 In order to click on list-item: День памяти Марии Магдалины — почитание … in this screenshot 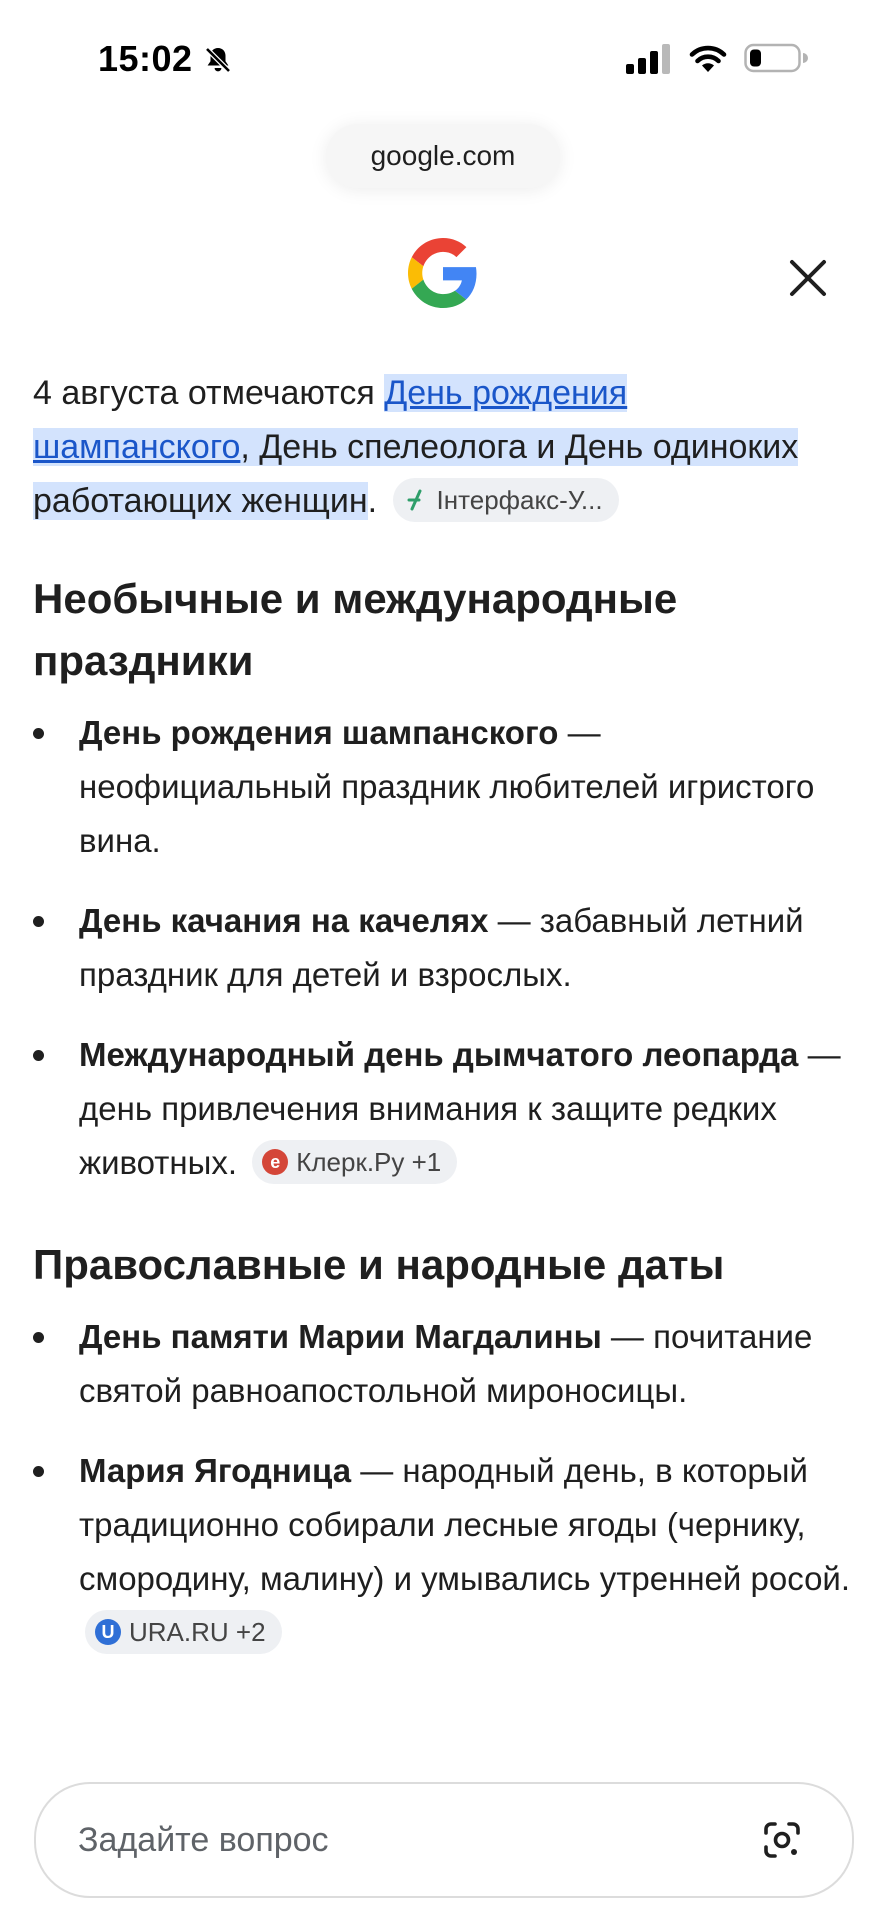, I will do `click(443, 1364)`.